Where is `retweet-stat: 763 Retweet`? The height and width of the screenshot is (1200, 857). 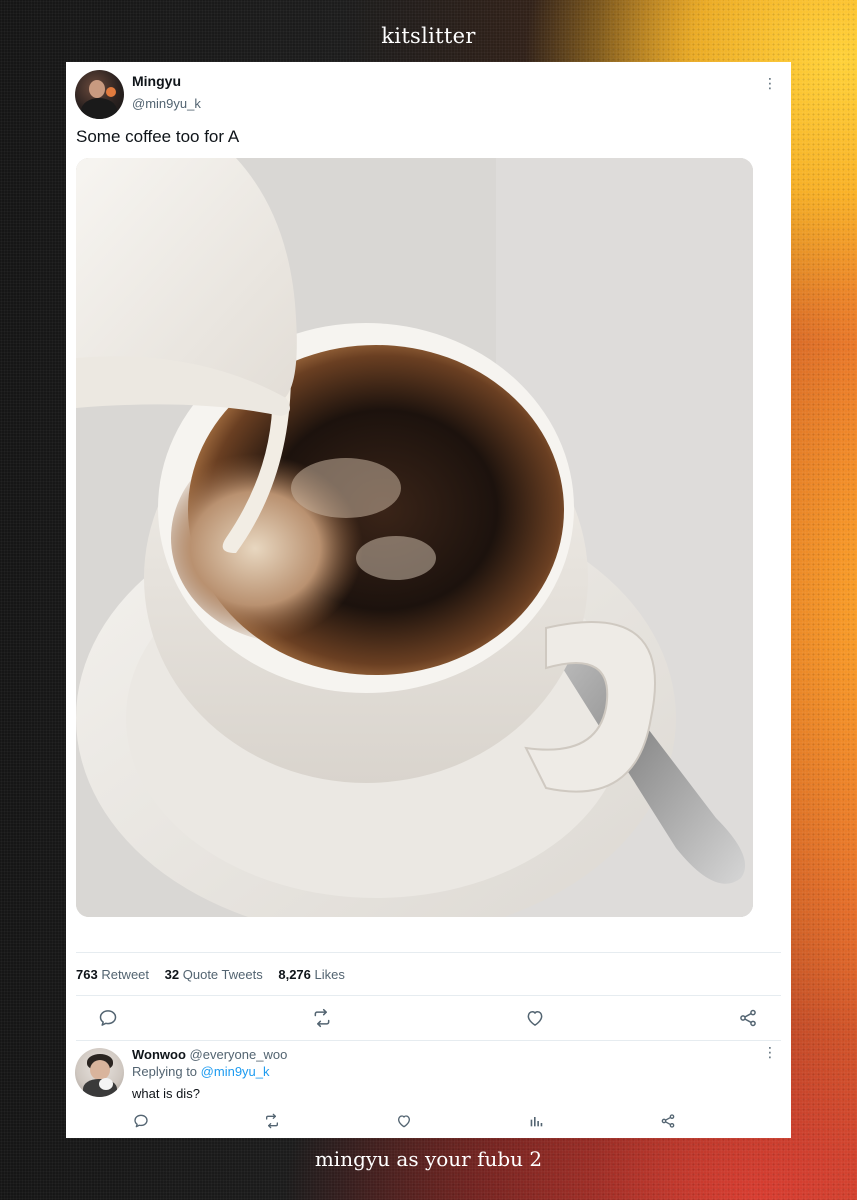 retweet-stat: 763 Retweet is located at coordinates (112, 974).